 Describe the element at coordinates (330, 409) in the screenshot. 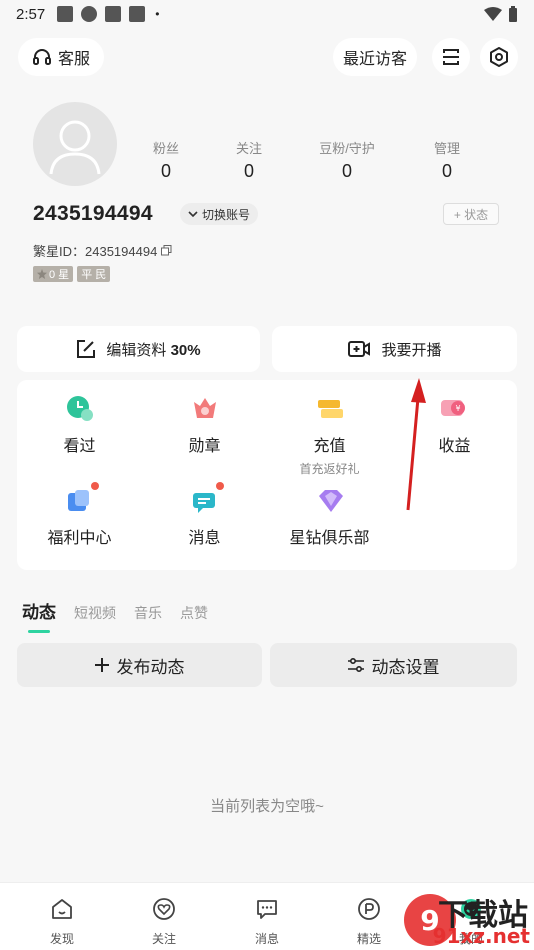

I see `recharge-icon` at that location.